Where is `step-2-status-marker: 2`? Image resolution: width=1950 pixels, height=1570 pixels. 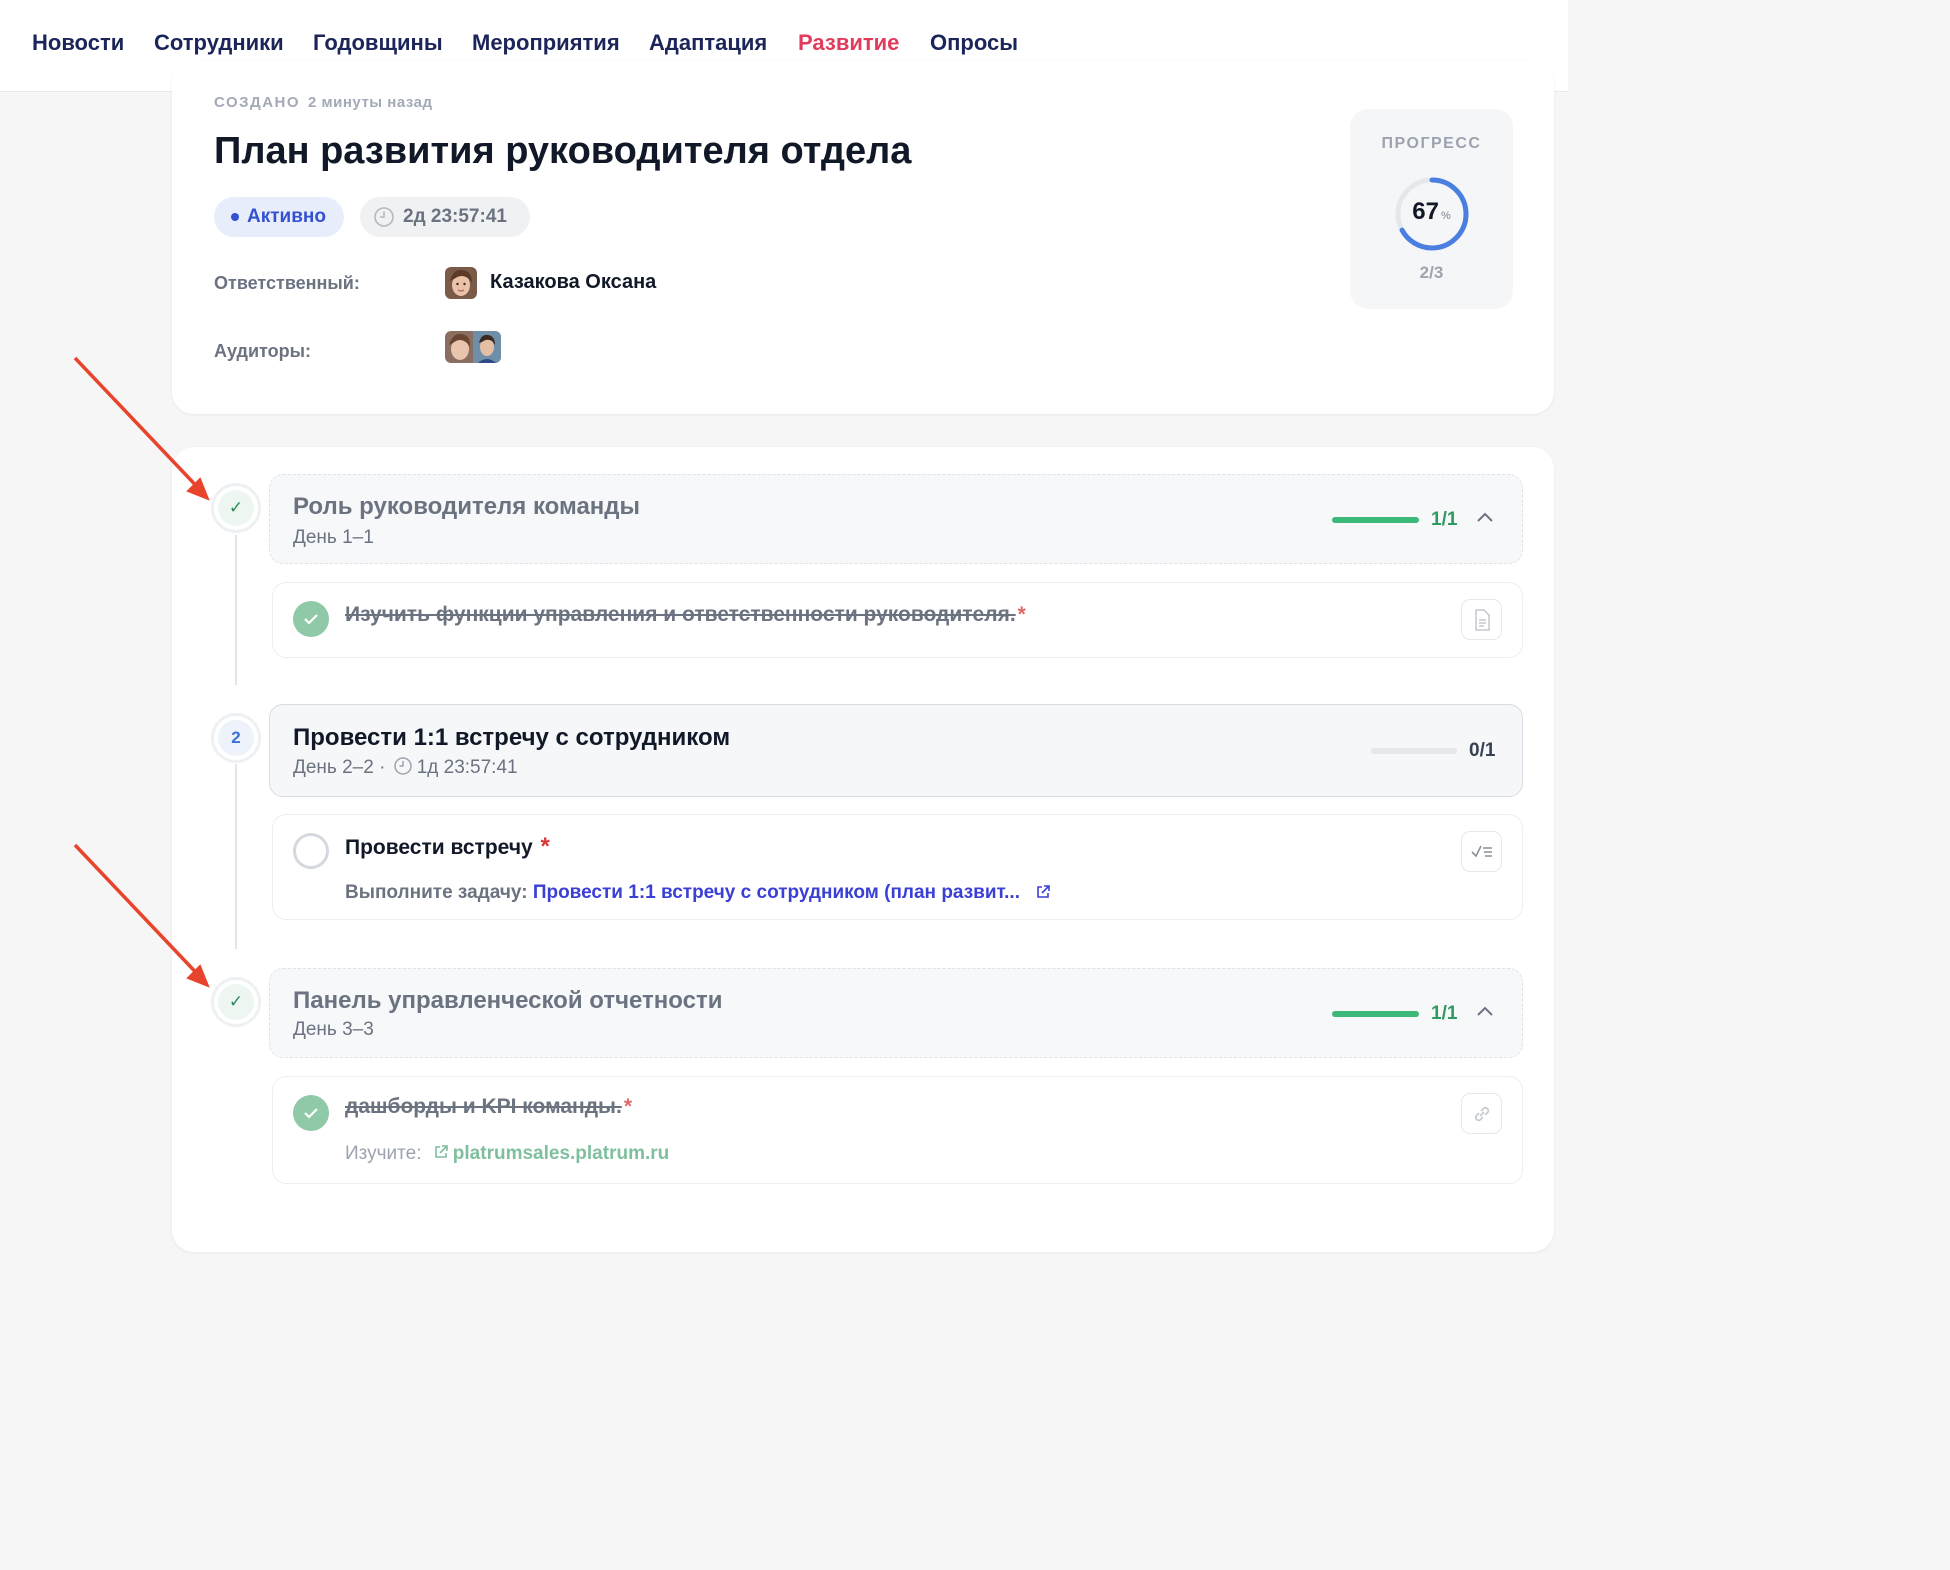
step-2-status-marker: 2 is located at coordinates (236, 738).